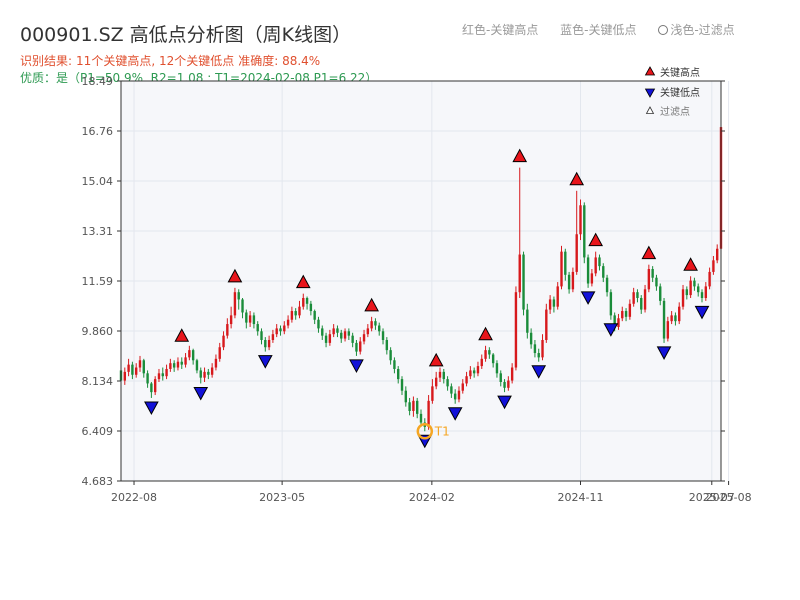 The height and width of the screenshot is (600, 800). I want to click on legend-high-label: 关键高点, so click(680, 72).